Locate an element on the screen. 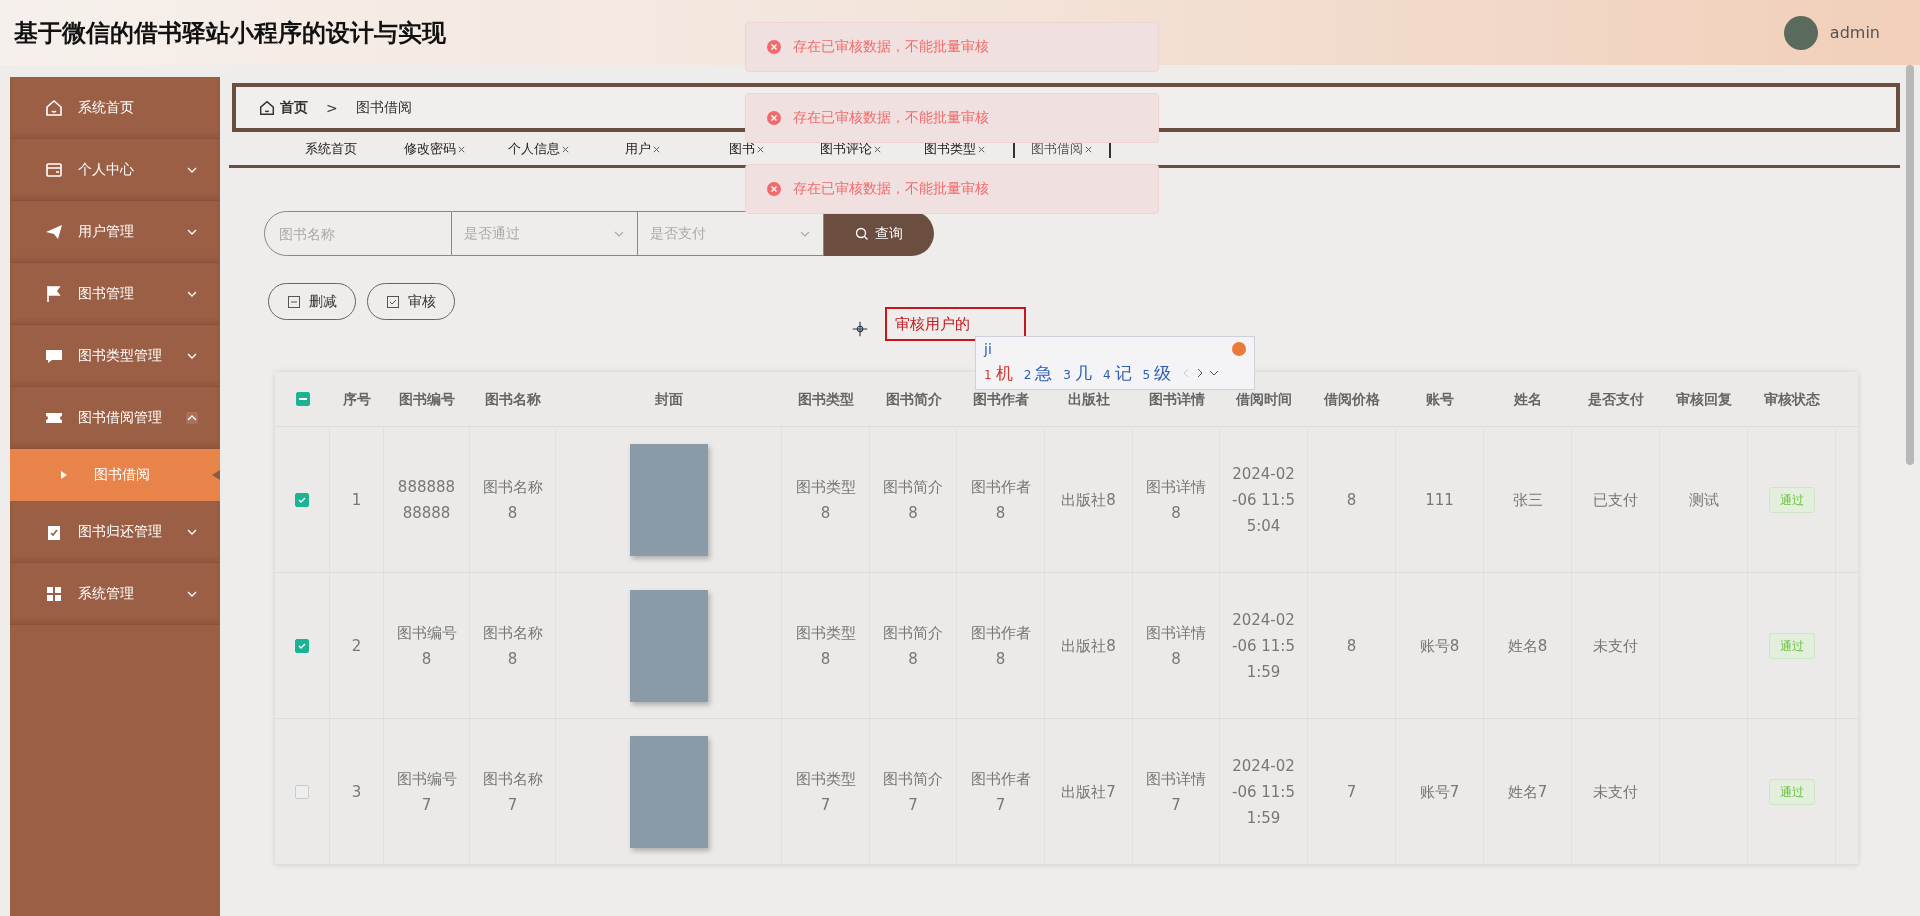 The width and height of the screenshot is (1920, 916). sidebar-item: 图书类型管理 is located at coordinates (115, 356).